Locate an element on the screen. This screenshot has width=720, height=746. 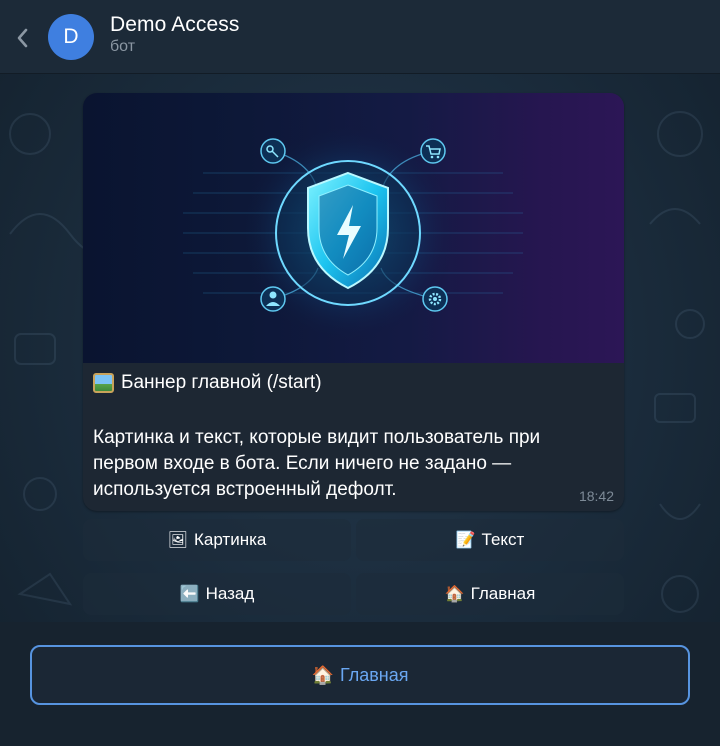
chat-header: D Demo Access бот is located at coordinates (360, 37).